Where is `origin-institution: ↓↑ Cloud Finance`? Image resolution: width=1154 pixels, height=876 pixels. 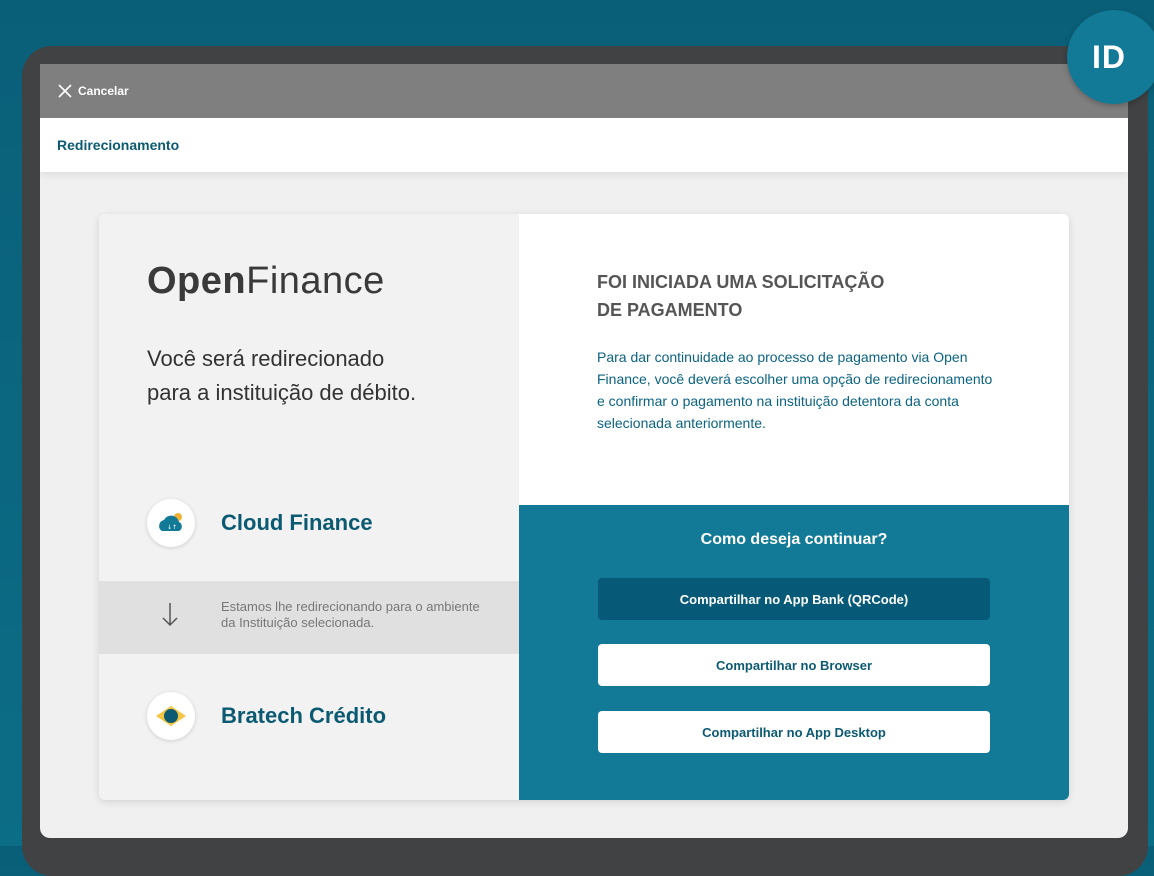
origin-institution: ↓↑ Cloud Finance is located at coordinates (260, 523).